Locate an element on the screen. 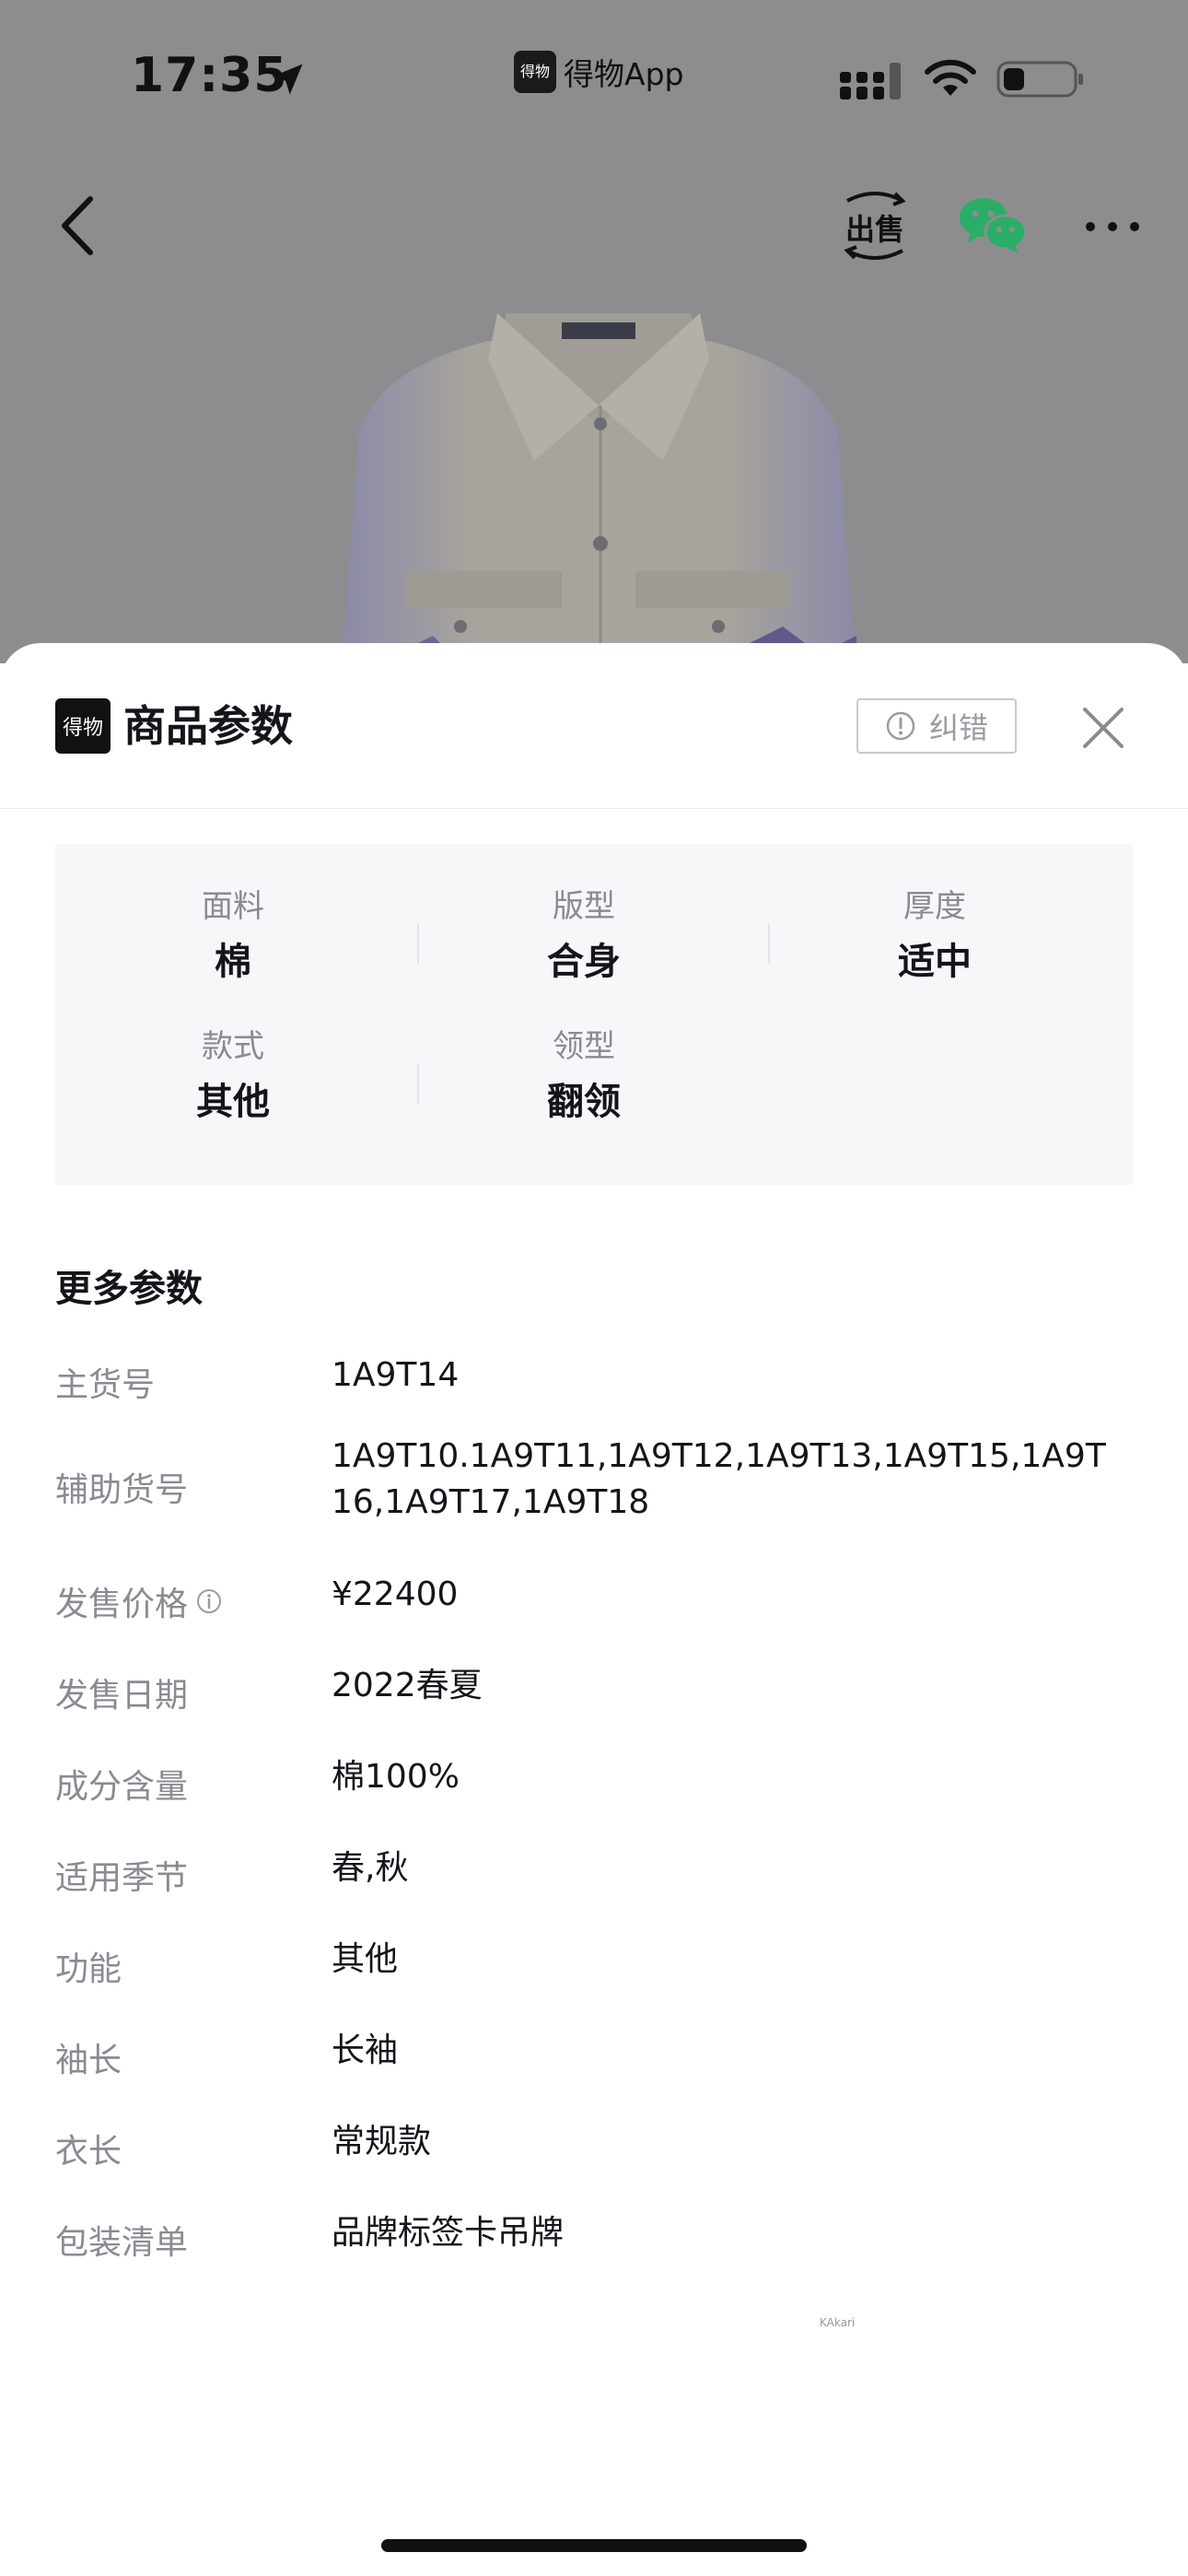 The image size is (1188, 2576). wechat-share-icon is located at coordinates (993, 224).